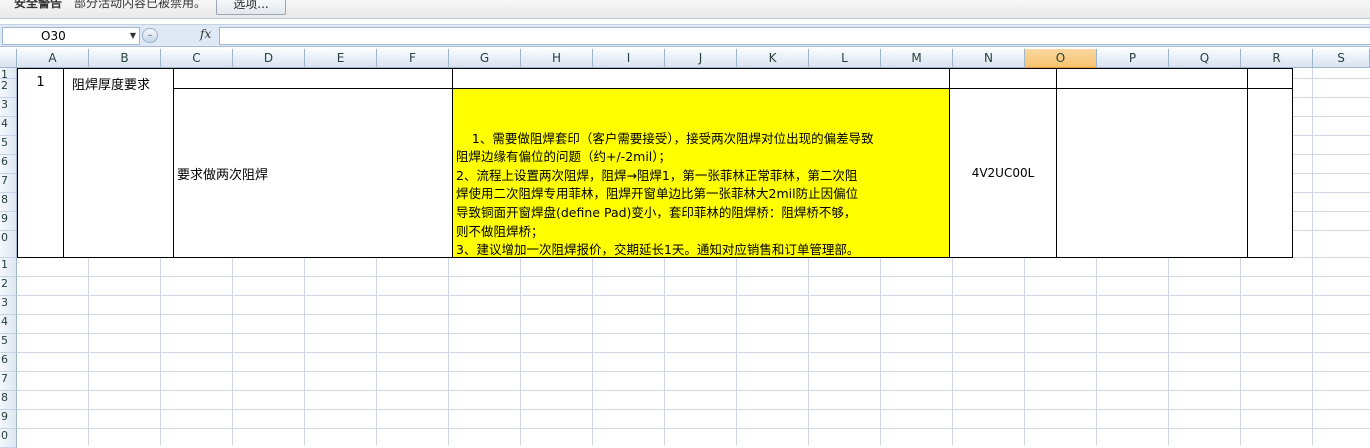 This screenshot has width=1370, height=448. What do you see at coordinates (845, 58) in the screenshot?
I see `column-header-l: L` at bounding box center [845, 58].